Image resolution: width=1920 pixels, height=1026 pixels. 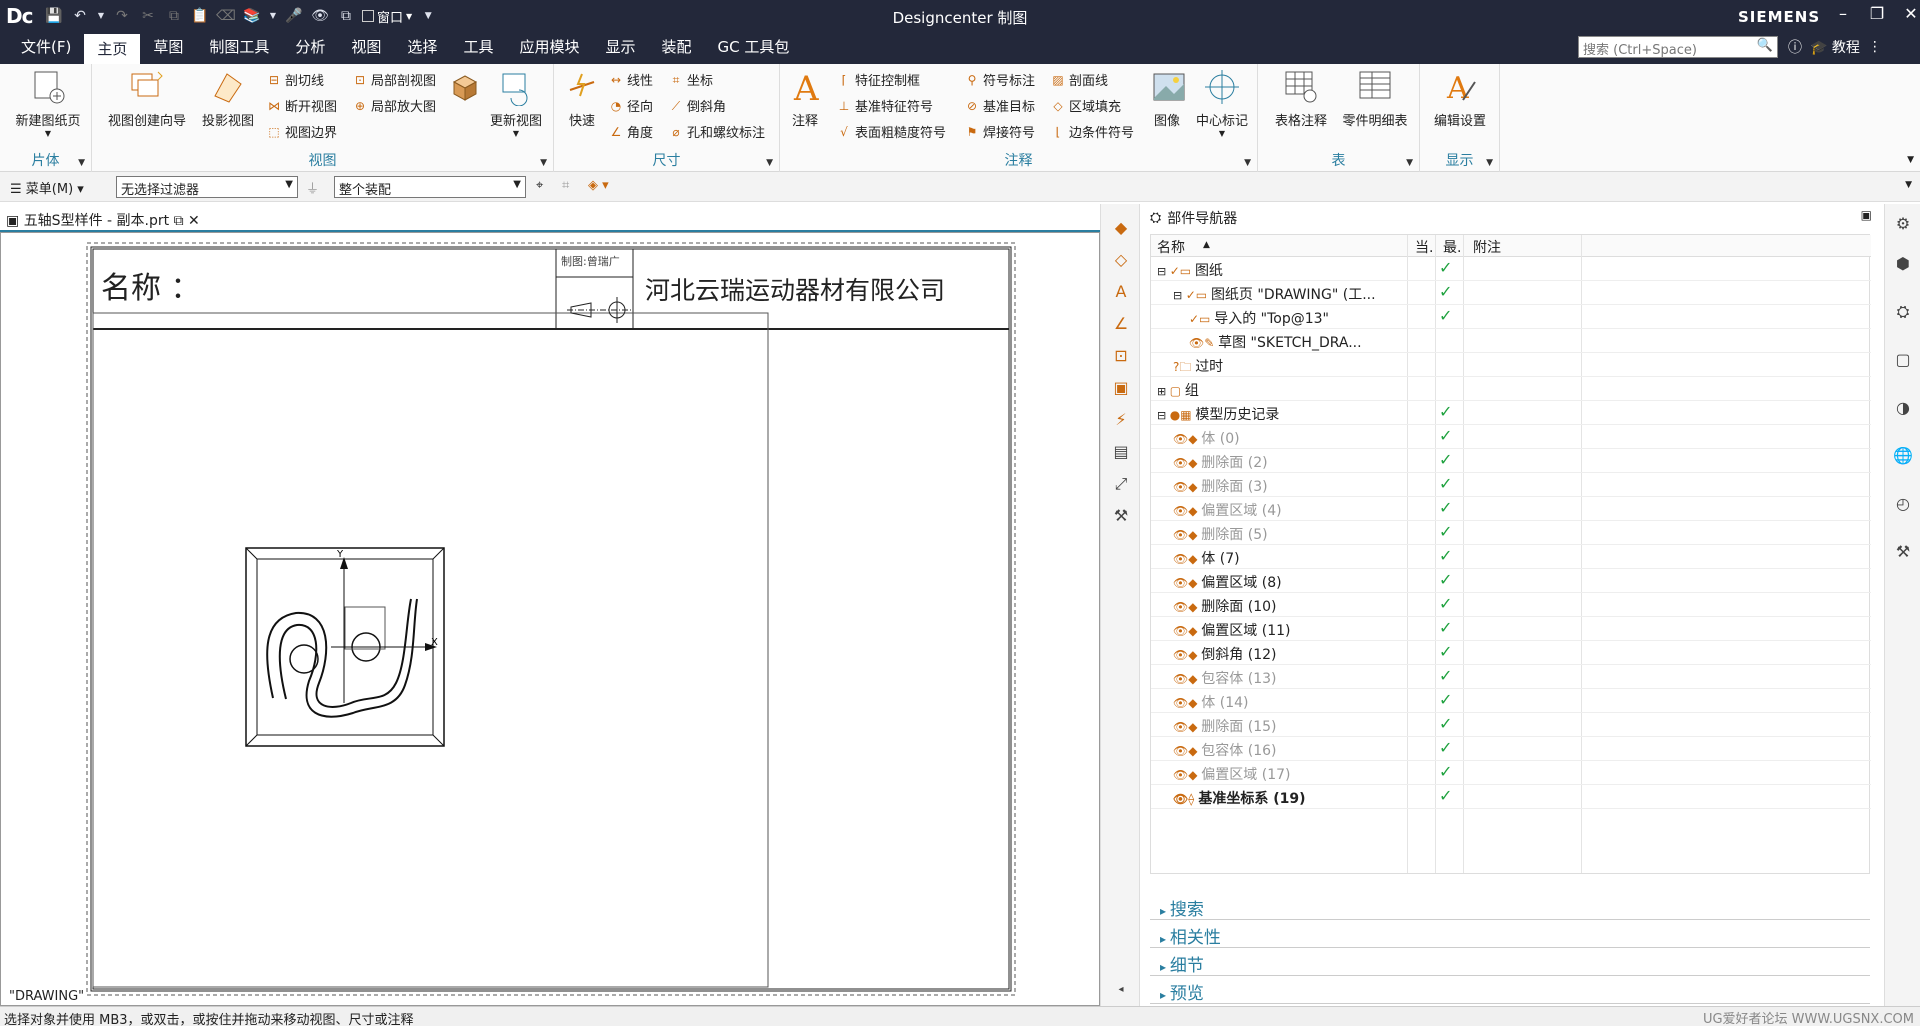 What do you see at coordinates (430, 187) in the screenshot?
I see `selection-scope-select: 整个装配 ▼` at bounding box center [430, 187].